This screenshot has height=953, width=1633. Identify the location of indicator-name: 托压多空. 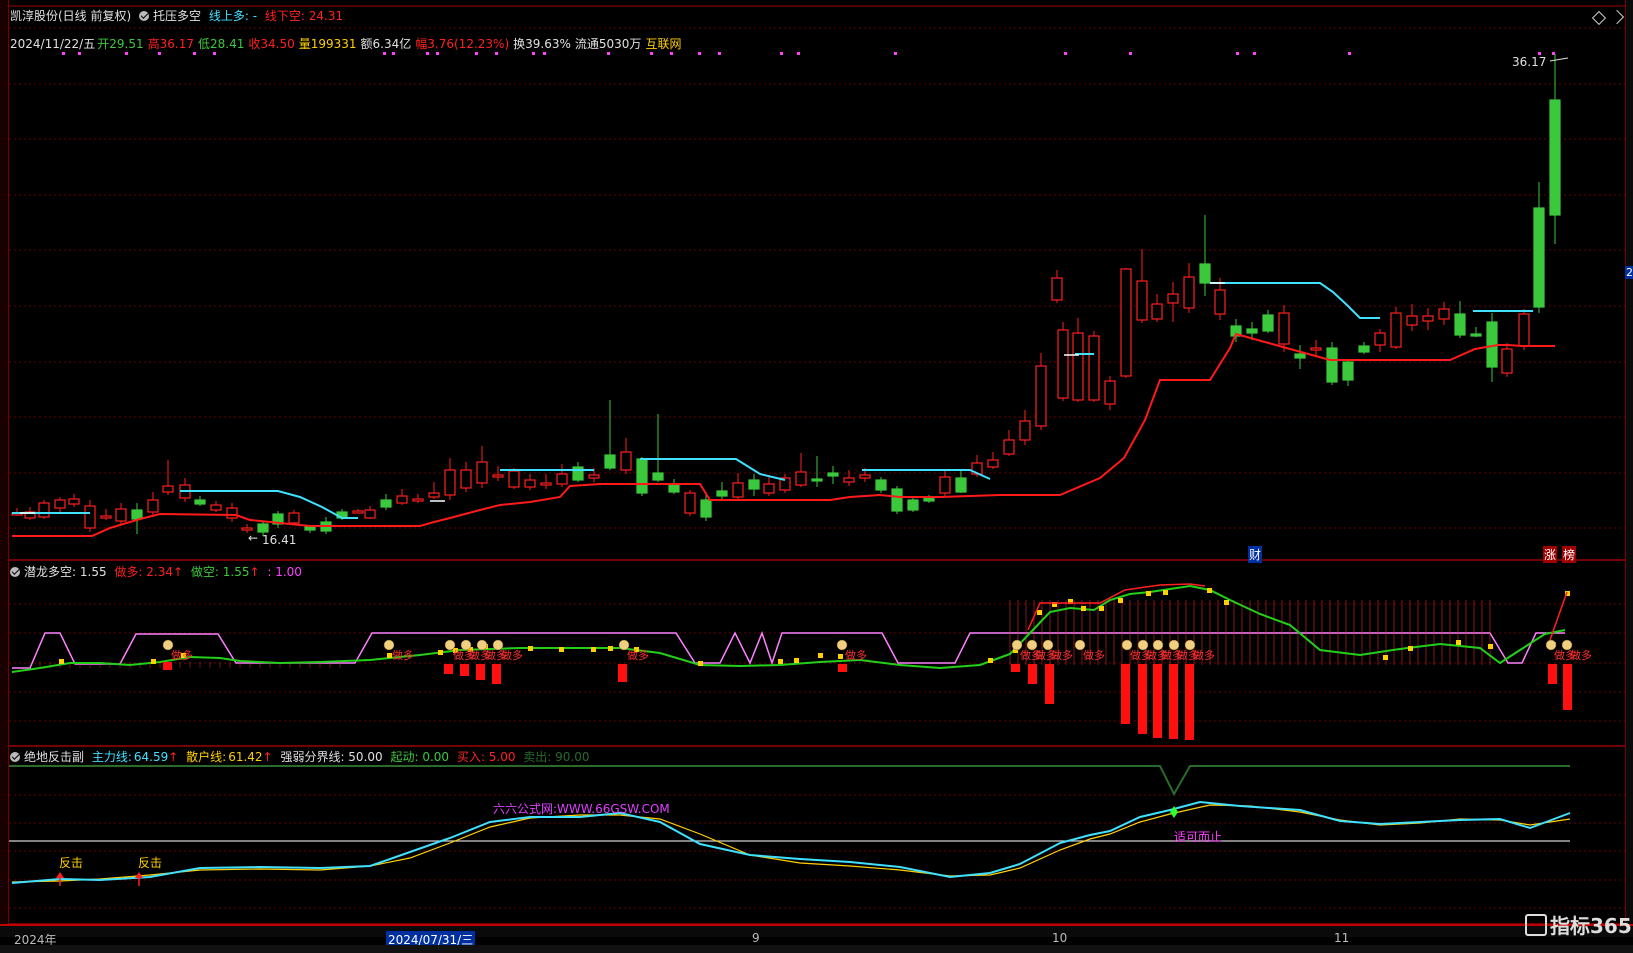
(177, 16).